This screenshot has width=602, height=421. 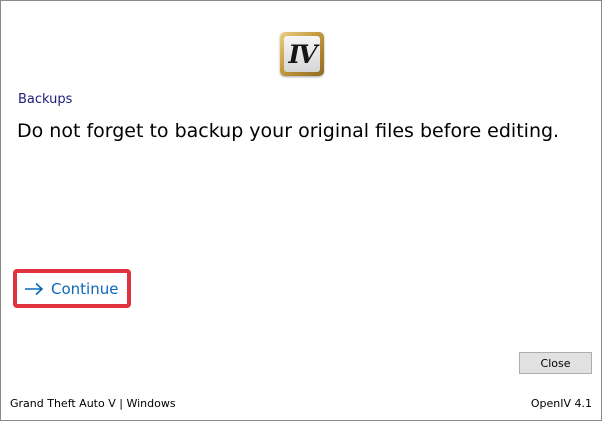 I want to click on continue-link: Continue, so click(x=71, y=289).